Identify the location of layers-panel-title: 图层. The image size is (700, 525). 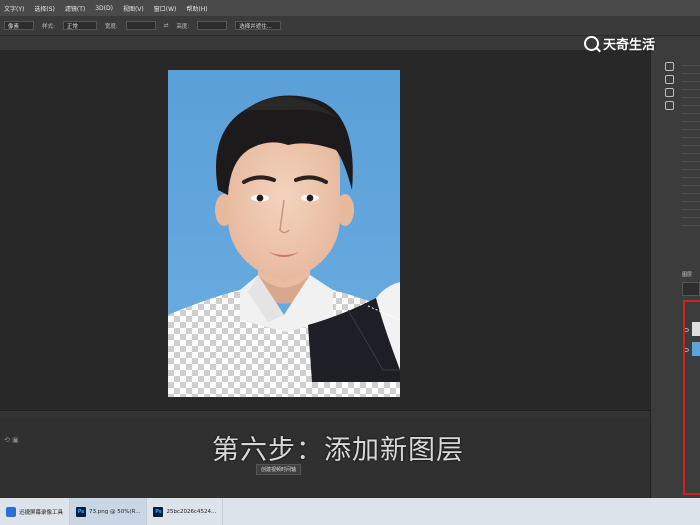
(687, 275).